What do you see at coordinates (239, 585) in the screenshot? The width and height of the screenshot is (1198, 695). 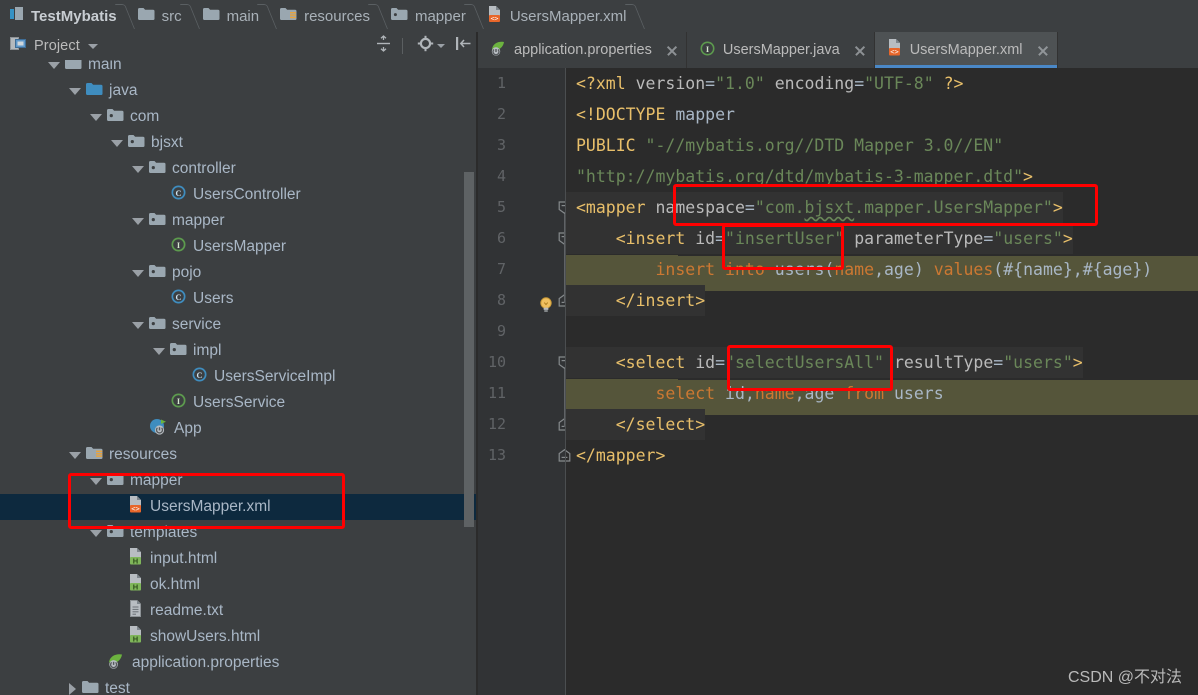 I see `tree-item-ok-html: Hok.html` at bounding box center [239, 585].